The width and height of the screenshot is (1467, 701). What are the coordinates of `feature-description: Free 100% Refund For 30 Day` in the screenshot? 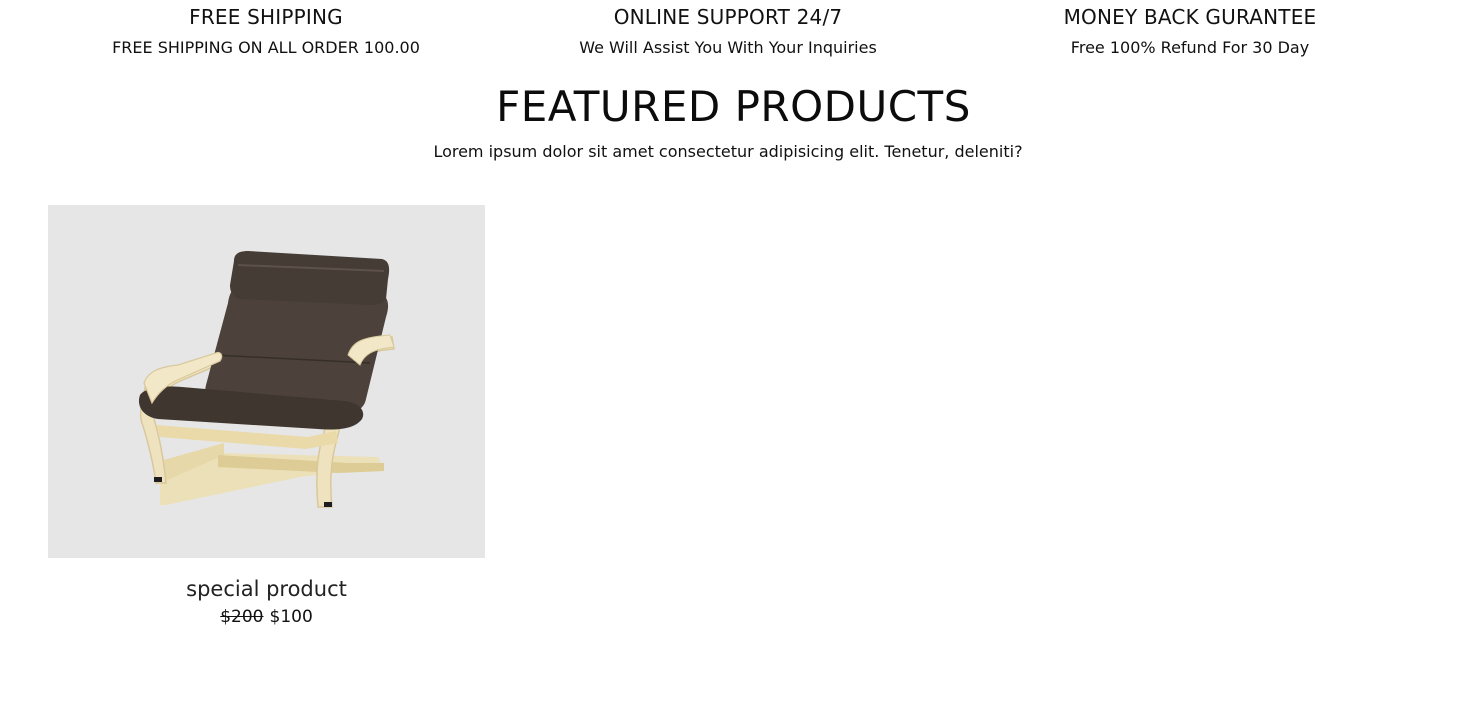 It's located at (1190, 47).